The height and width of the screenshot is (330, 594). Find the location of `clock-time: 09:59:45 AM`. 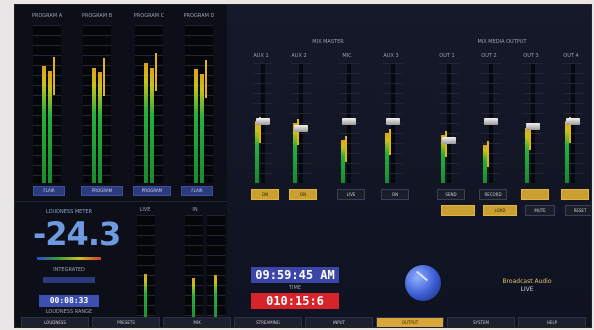

clock-time: 09:59:45 AM is located at coordinates (295, 275).